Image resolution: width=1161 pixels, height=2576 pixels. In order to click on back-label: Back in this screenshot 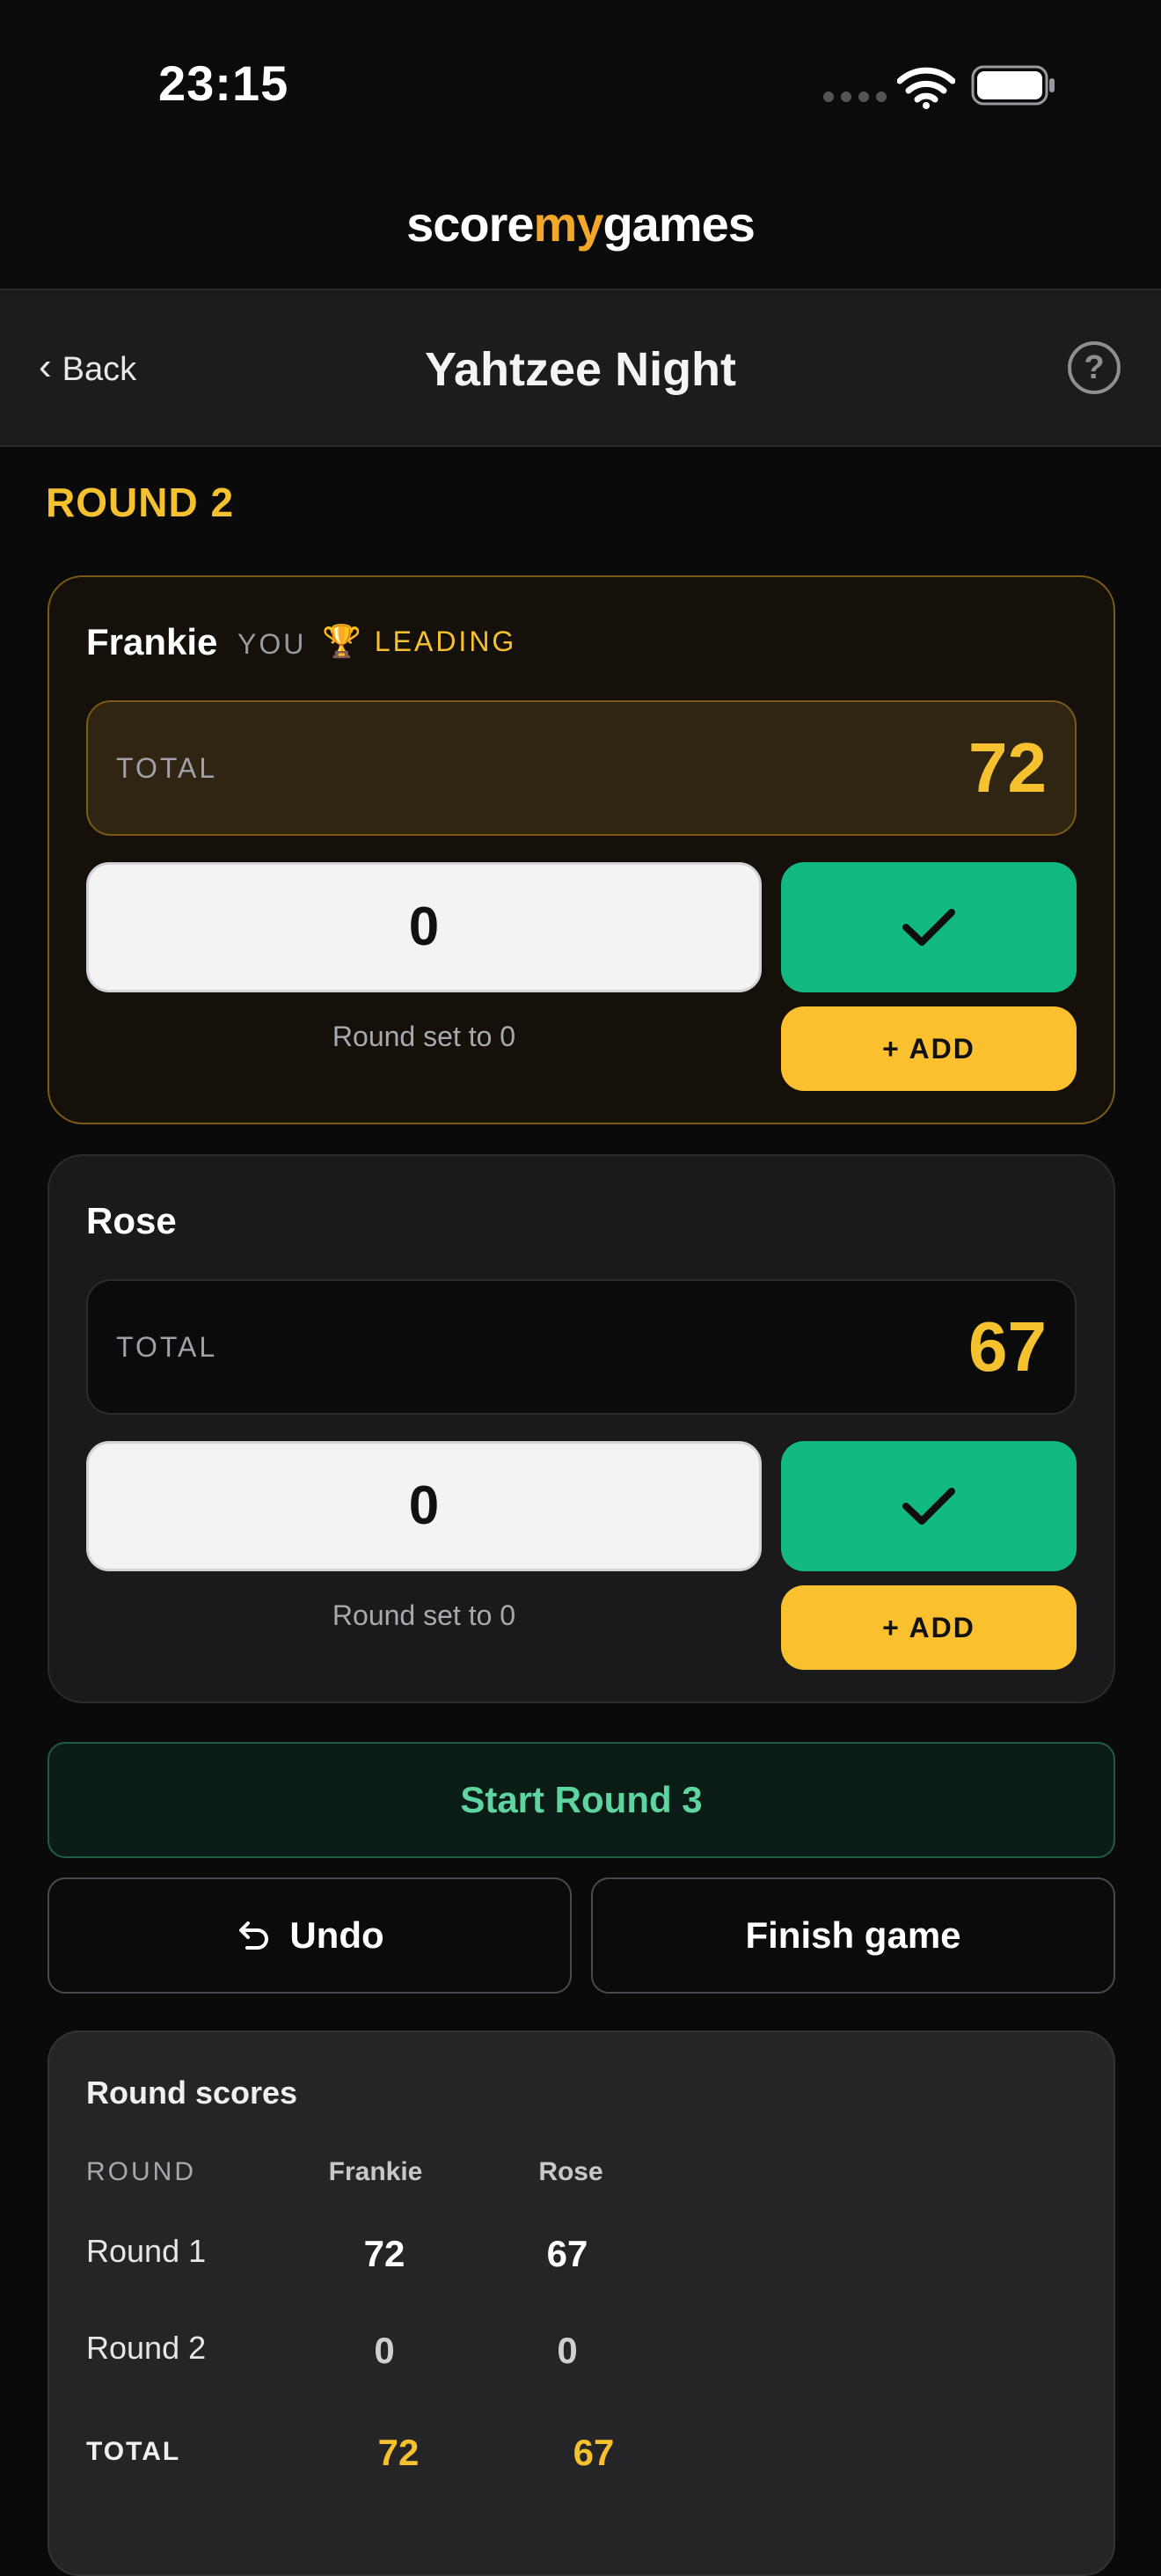, I will do `click(99, 369)`.